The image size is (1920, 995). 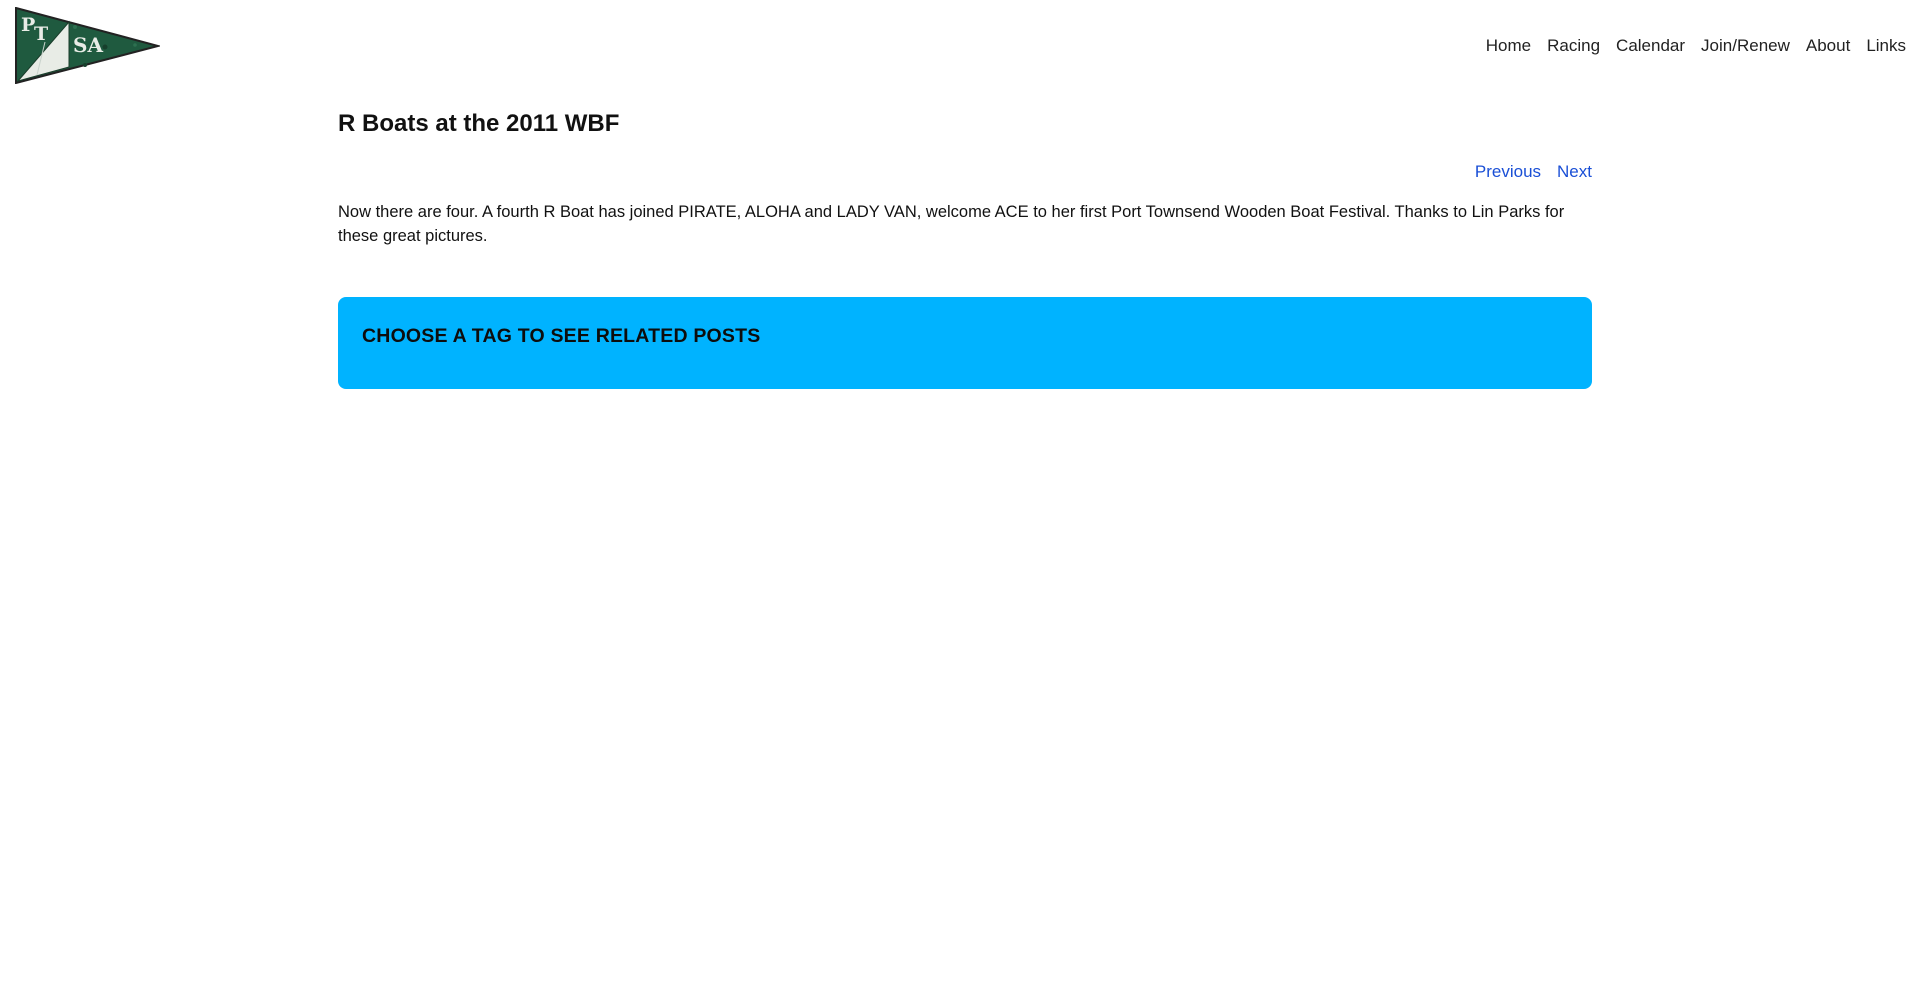 I want to click on site-logo-link: P T SA, so click(x=87, y=45).